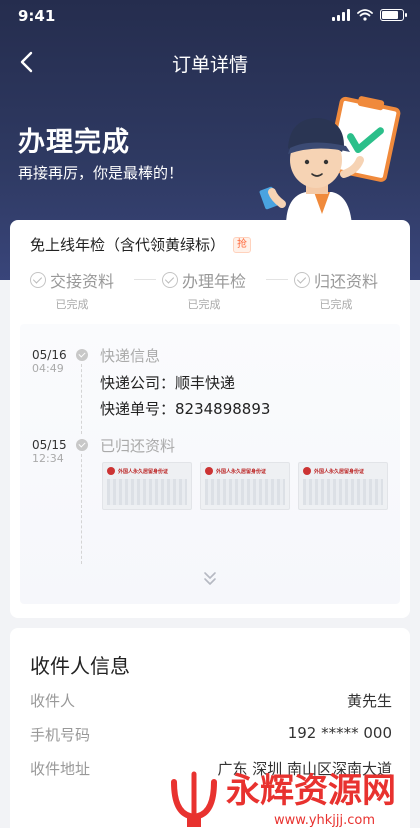 The image size is (420, 828). I want to click on service-title: 免上线年检（含代领黄绿标） 抢, so click(141, 244).